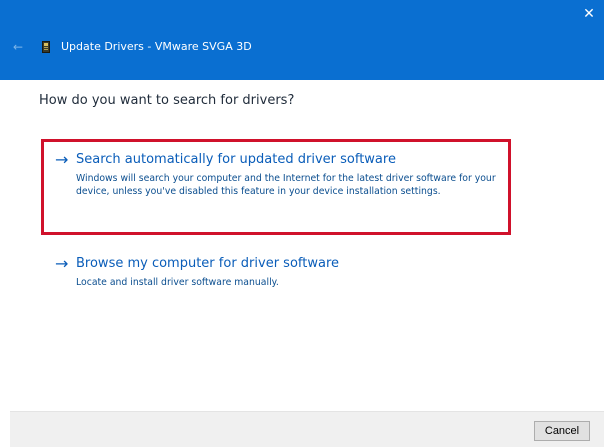 The image size is (604, 447). I want to click on device-manager-icon, so click(46, 47).